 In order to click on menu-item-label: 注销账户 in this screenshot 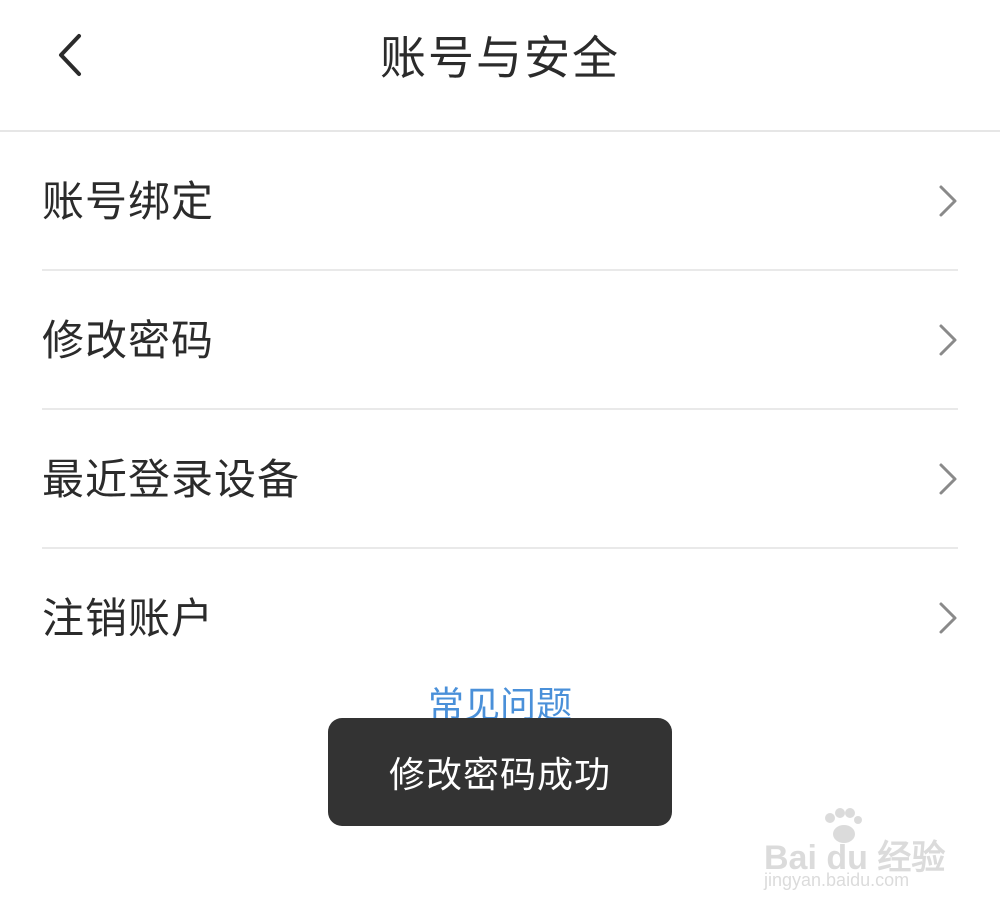, I will do `click(128, 618)`.